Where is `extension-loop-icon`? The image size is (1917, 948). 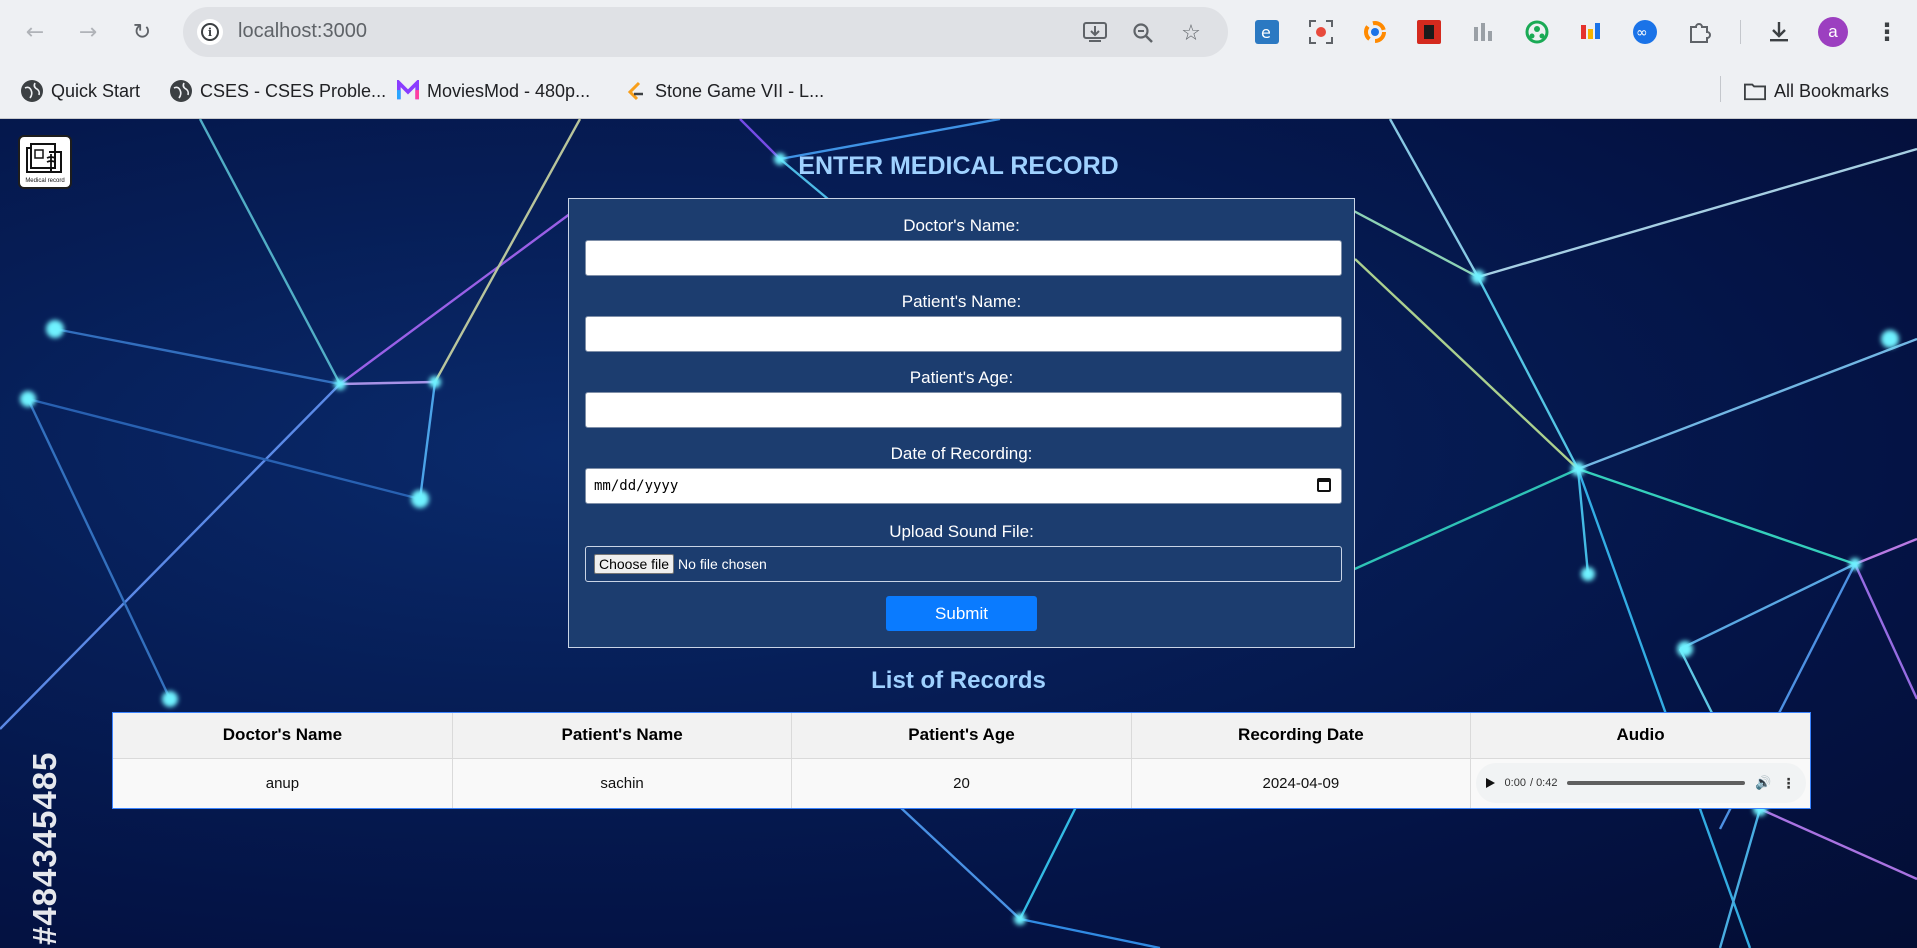
extension-loop-icon is located at coordinates (1375, 32).